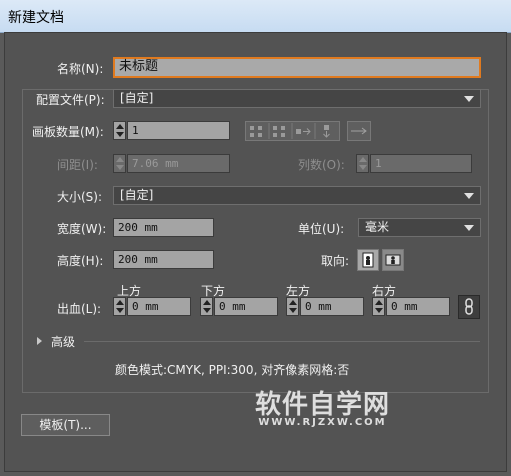 The image size is (511, 476). What do you see at coordinates (419, 227) in the screenshot?
I see `units-select: 毫米` at bounding box center [419, 227].